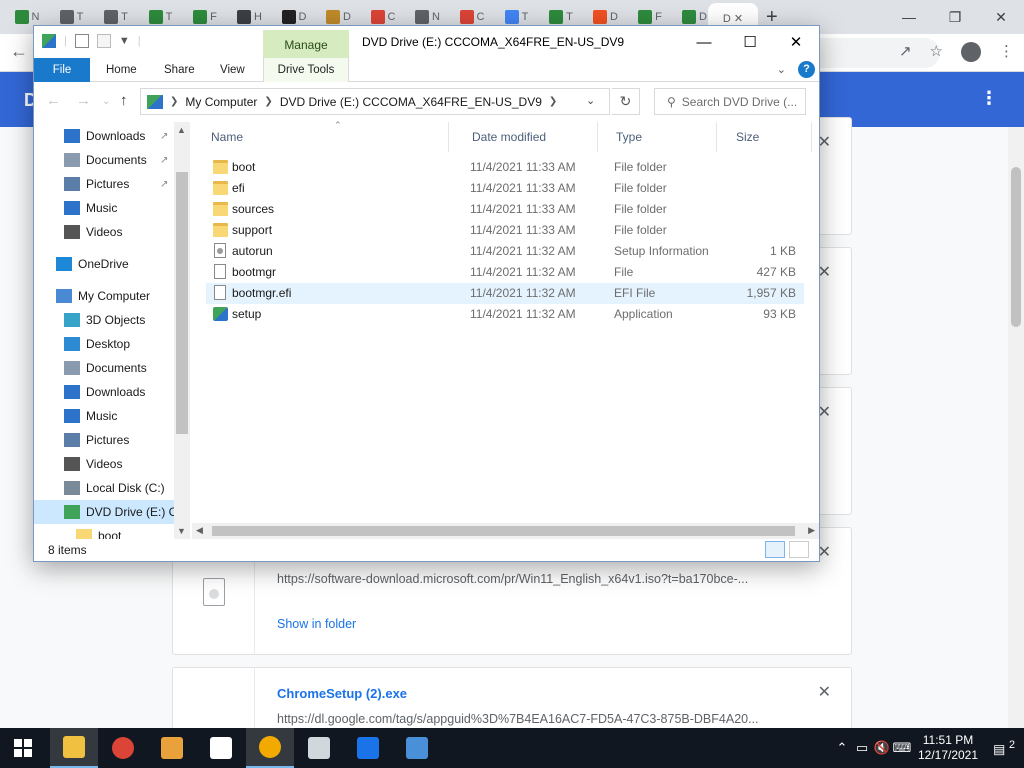 This screenshot has height=768, width=1024. I want to click on column-name: Name, so click(320, 137).